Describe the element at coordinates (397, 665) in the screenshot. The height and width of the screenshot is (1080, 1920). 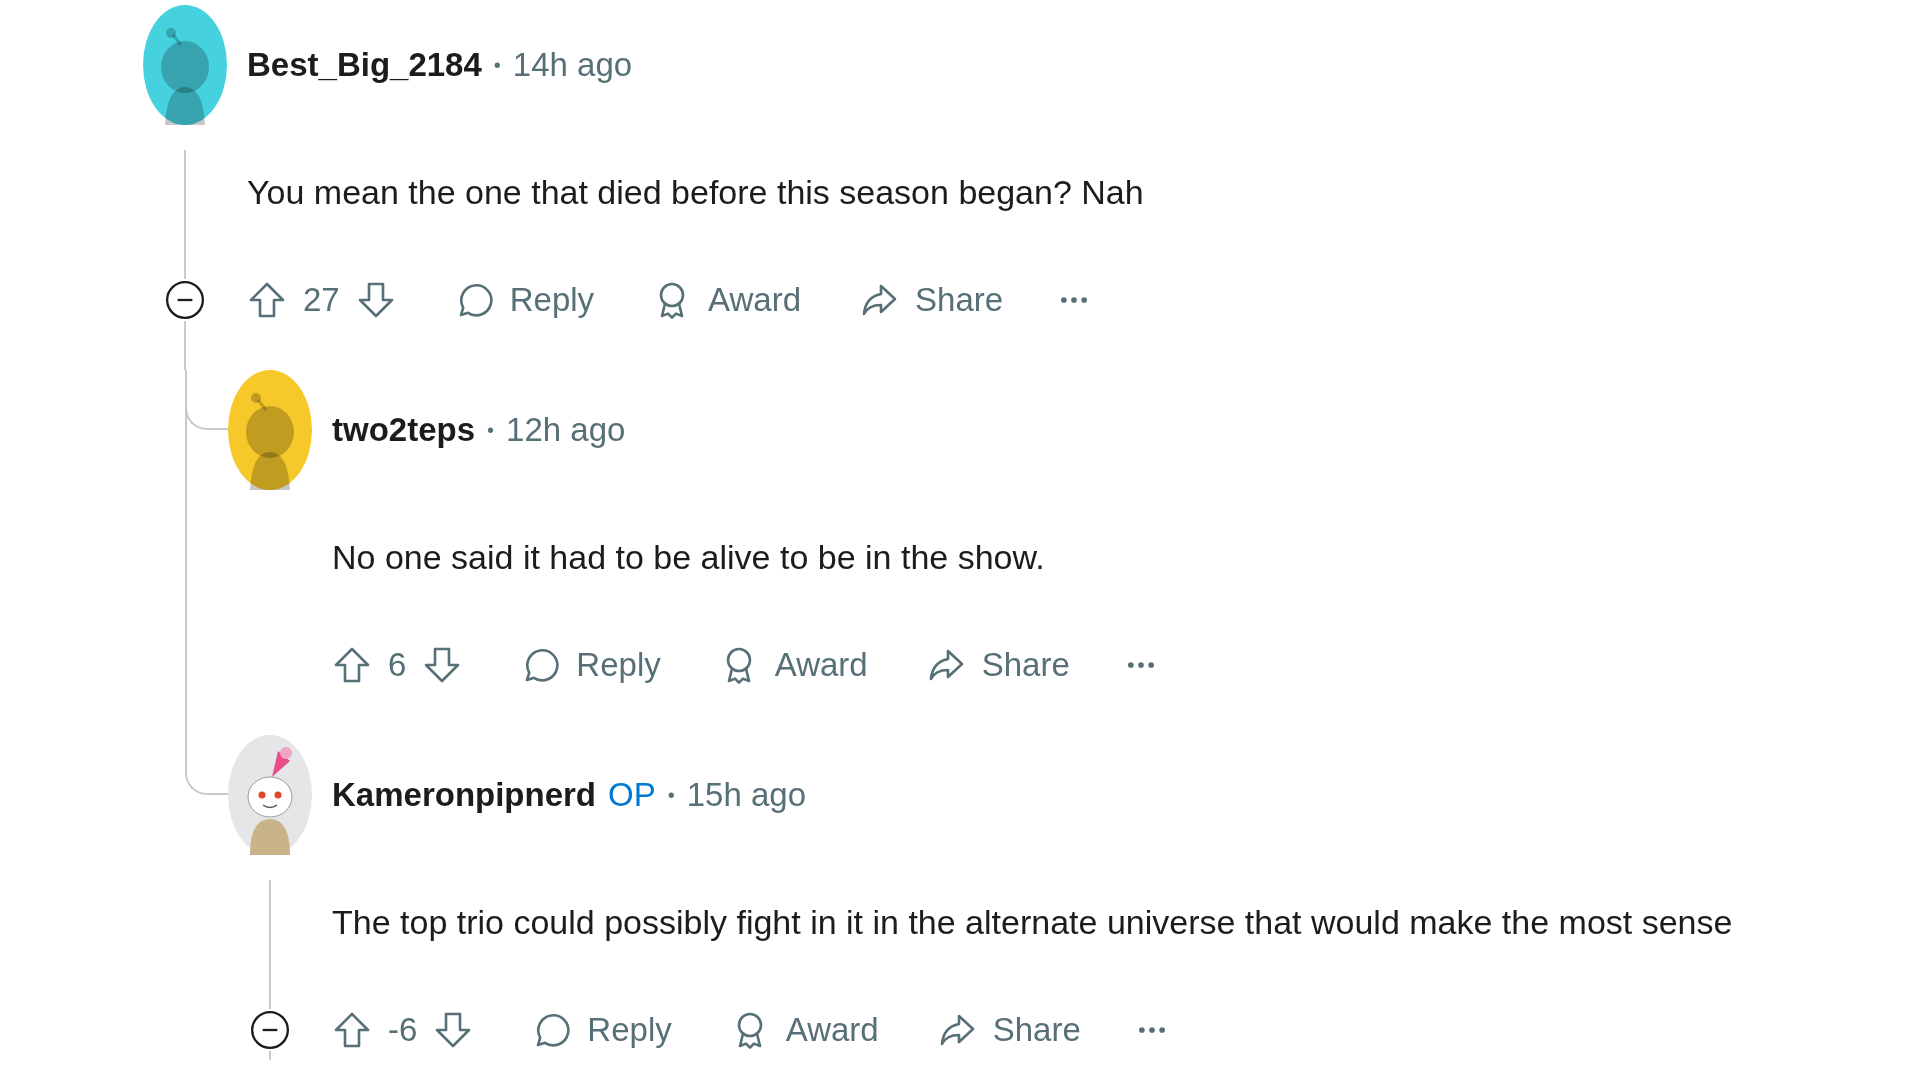
I see `vote-count: 6` at that location.